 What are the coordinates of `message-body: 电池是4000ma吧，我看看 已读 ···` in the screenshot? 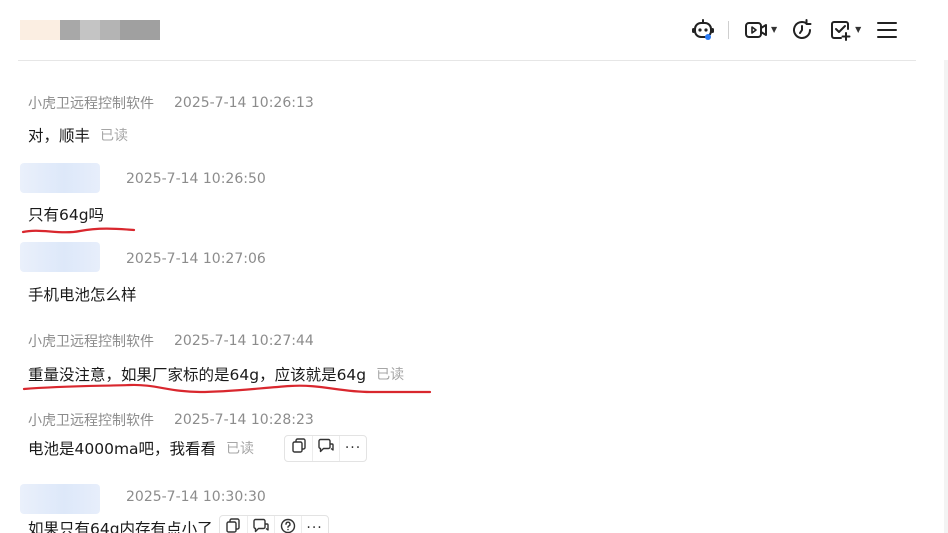 It's located at (198, 448).